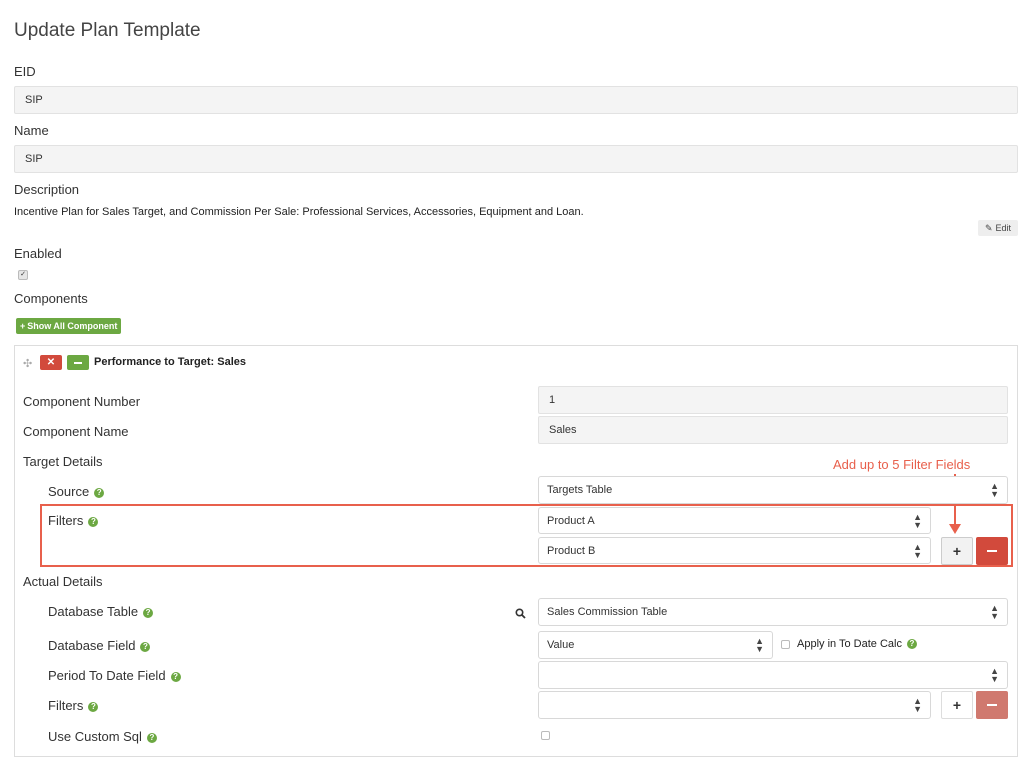 The image size is (1024, 766). I want to click on name-label: Name, so click(31, 130).